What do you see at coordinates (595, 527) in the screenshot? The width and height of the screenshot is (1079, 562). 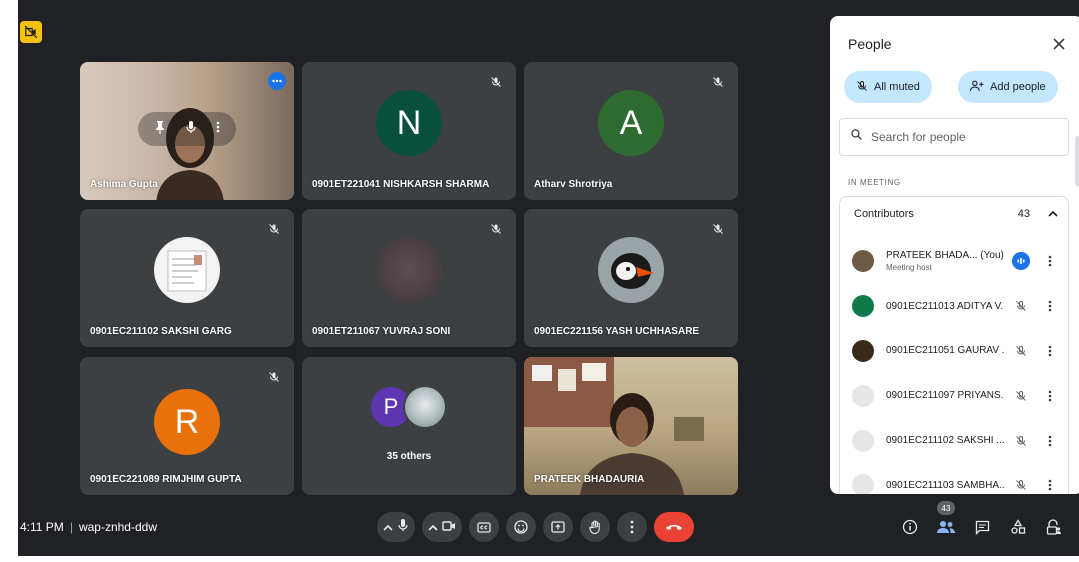 I see `raise-hand-button` at bounding box center [595, 527].